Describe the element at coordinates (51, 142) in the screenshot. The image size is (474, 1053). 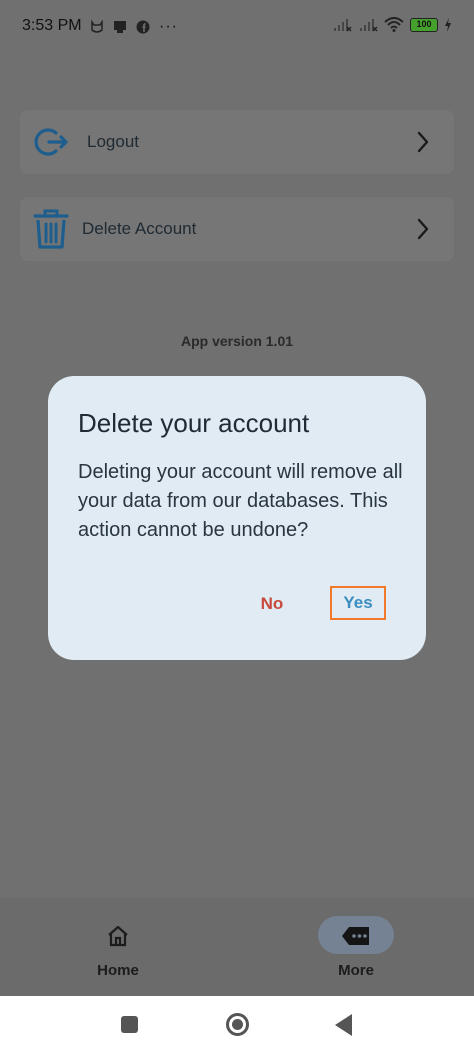
I see `logout-icon` at that location.